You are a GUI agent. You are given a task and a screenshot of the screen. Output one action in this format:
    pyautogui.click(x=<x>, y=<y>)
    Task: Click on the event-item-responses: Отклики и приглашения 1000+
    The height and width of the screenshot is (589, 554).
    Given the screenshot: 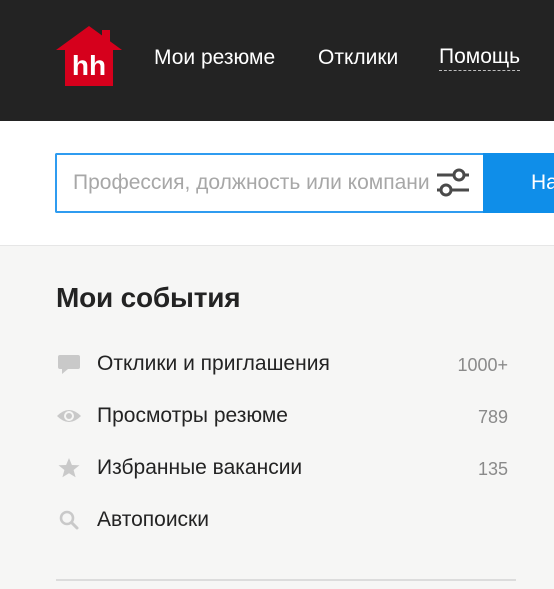 What is the action you would take?
    pyautogui.click(x=283, y=366)
    